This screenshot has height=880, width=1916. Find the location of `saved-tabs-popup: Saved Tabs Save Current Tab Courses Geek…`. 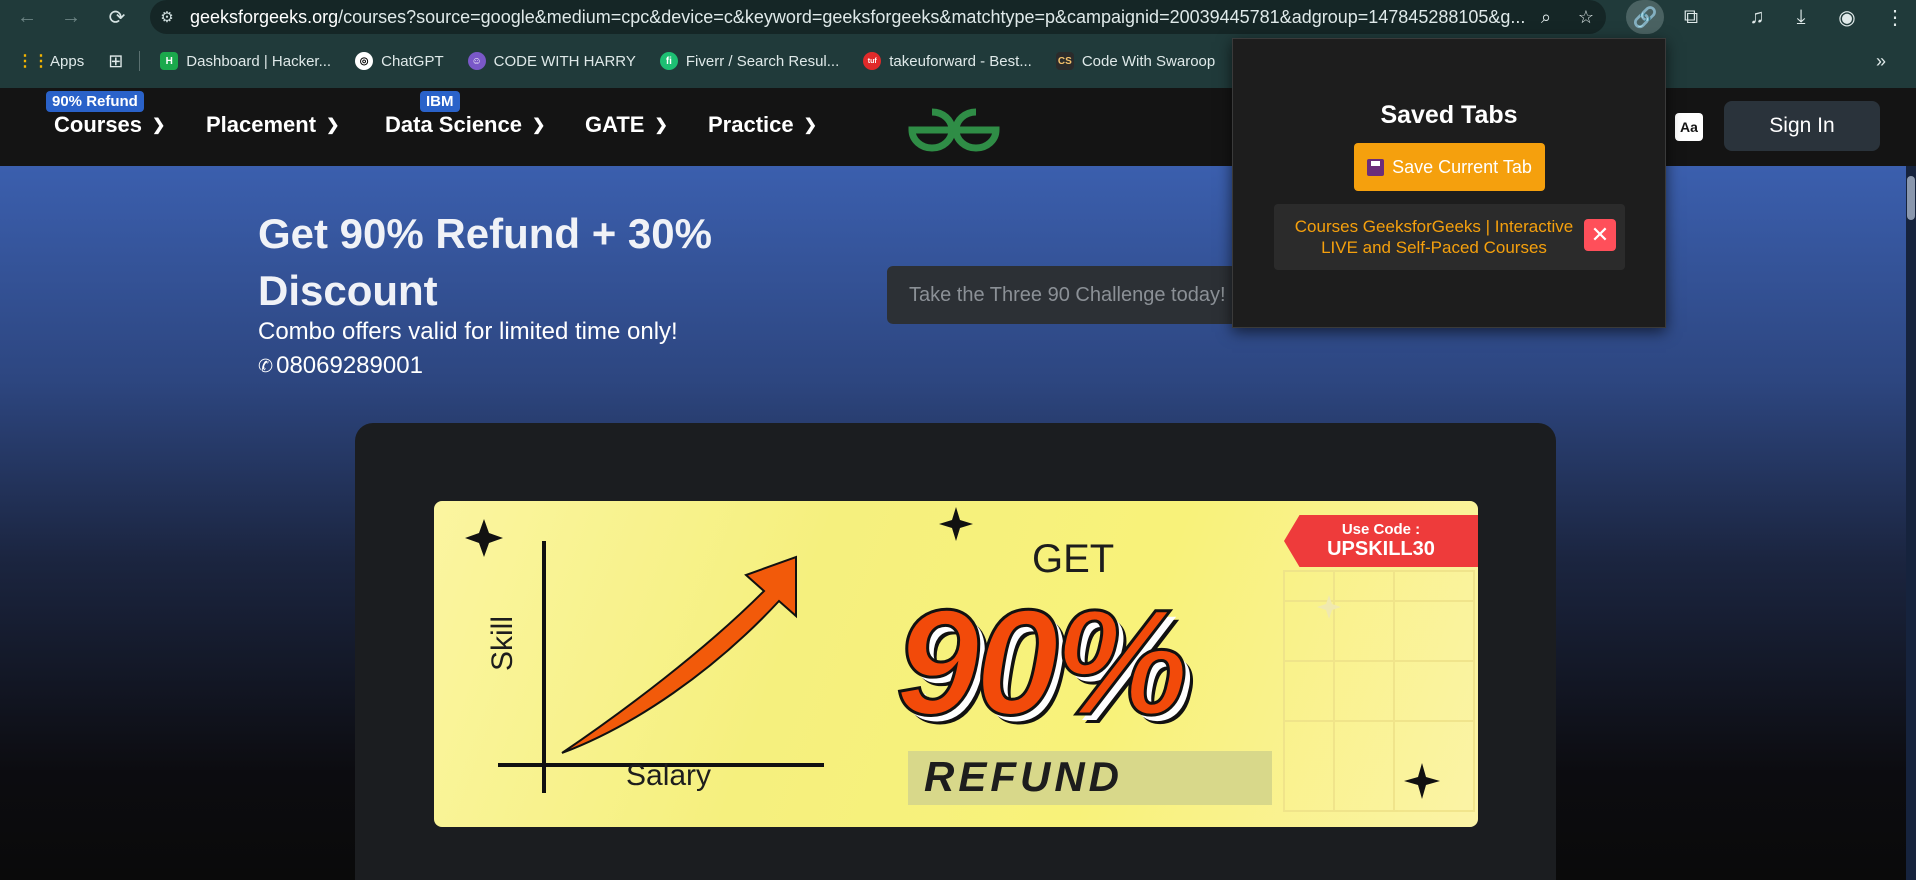

saved-tabs-popup: Saved Tabs Save Current Tab Courses Geek… is located at coordinates (1449, 183).